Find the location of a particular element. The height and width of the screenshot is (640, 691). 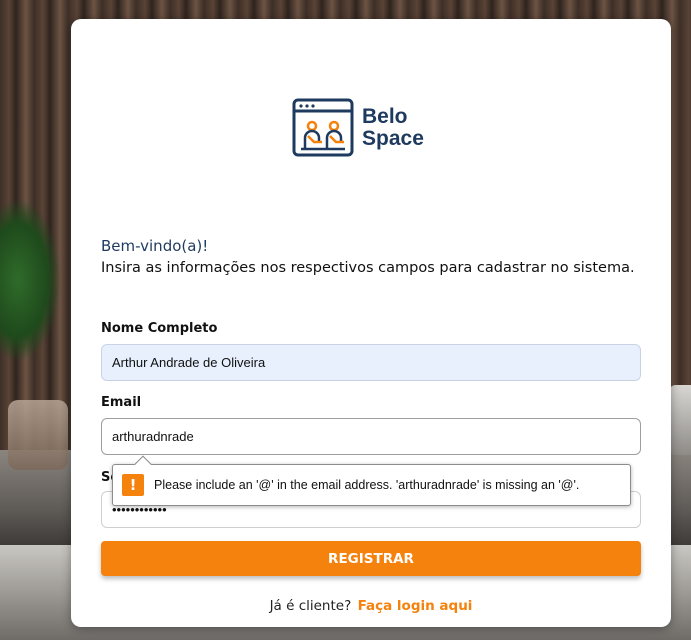

belo-space-logo-icon is located at coordinates (323, 127).